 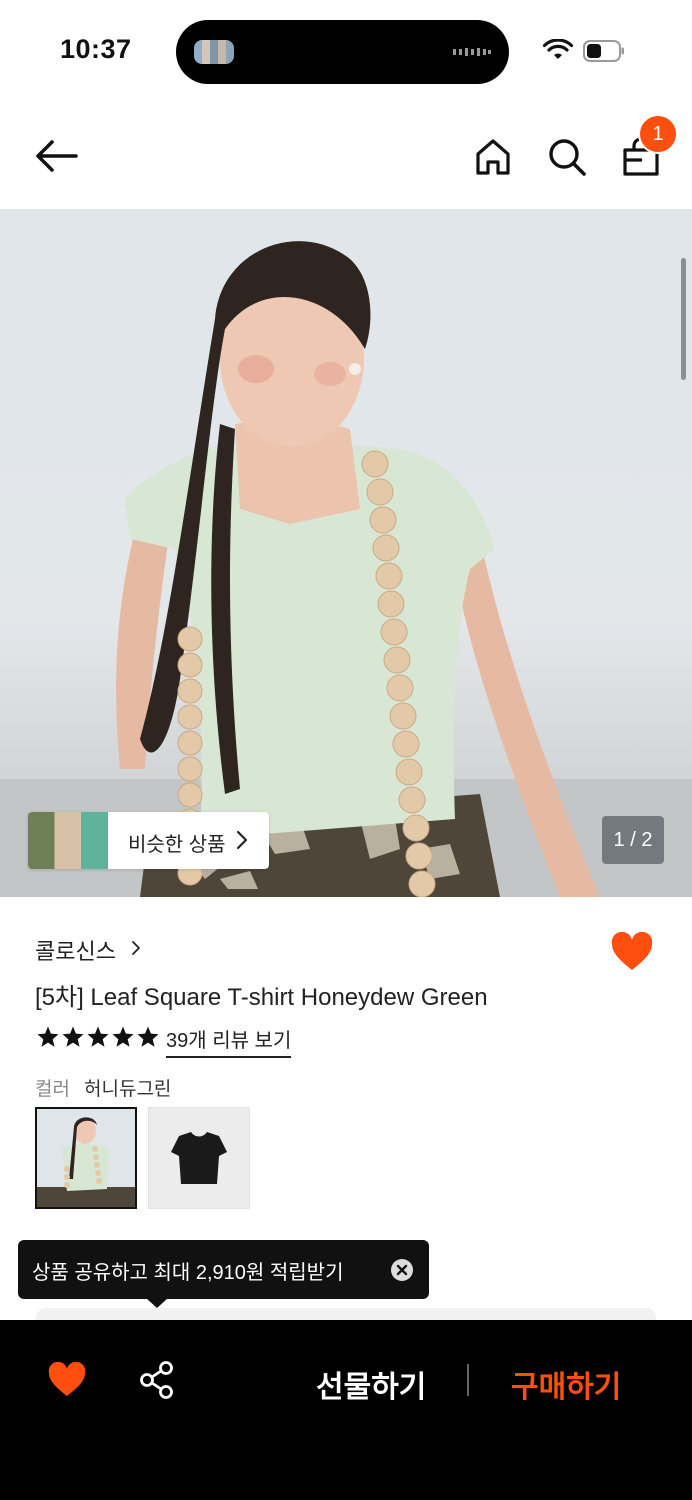 What do you see at coordinates (229, 1041) in the screenshot?
I see `view-reviews-link: 39개 리뷰 보기` at bounding box center [229, 1041].